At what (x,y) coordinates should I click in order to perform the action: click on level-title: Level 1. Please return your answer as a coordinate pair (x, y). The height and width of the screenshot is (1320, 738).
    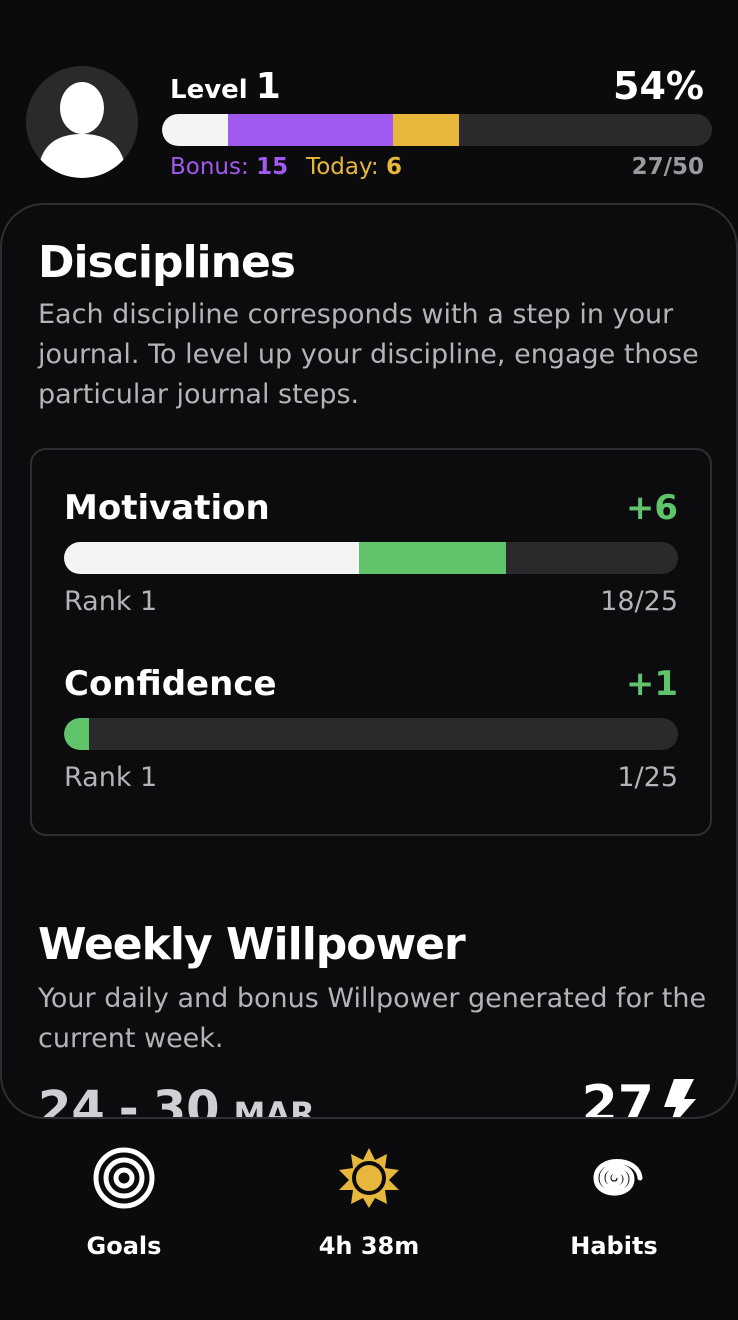
    Looking at the image, I should click on (225, 86).